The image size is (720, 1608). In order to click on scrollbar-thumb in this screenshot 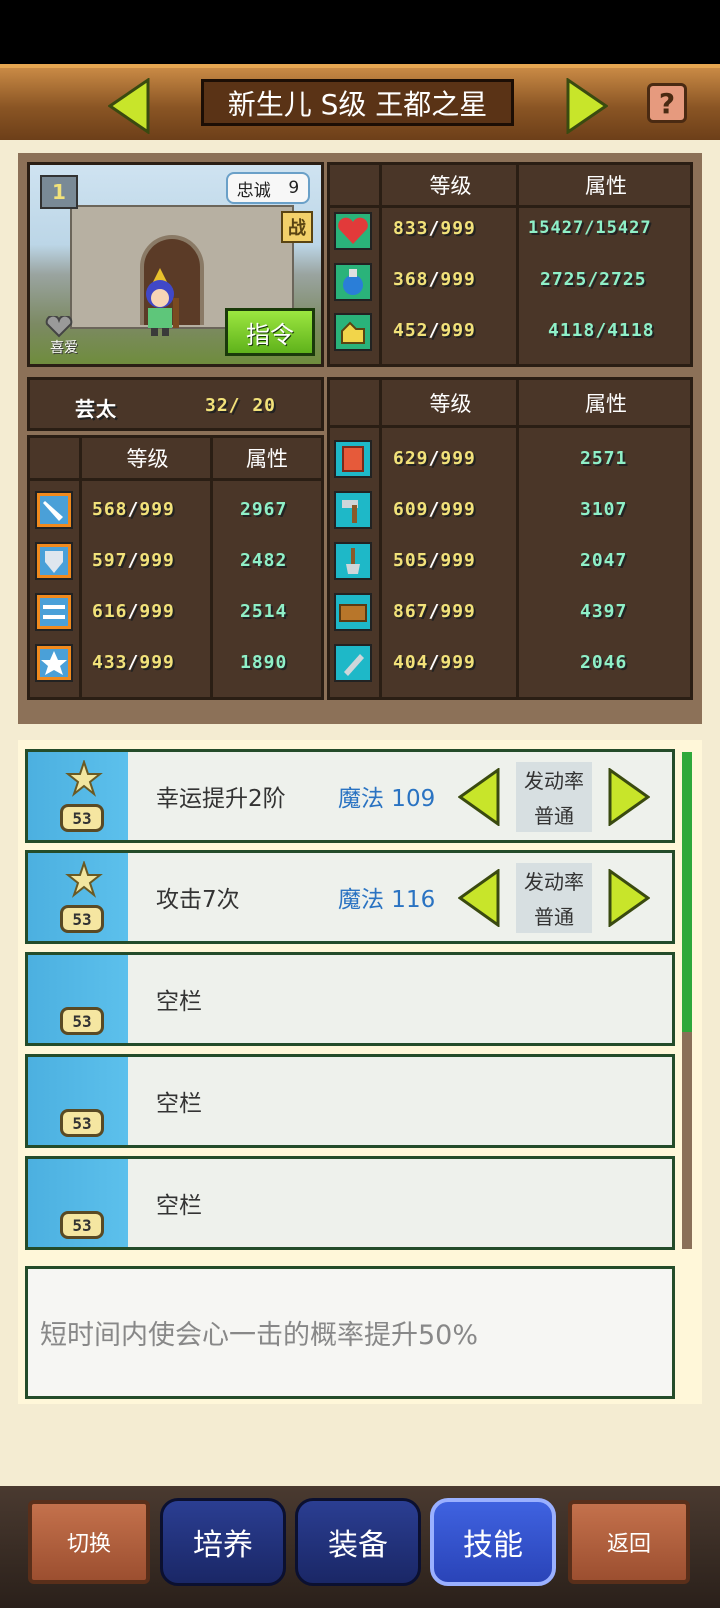, I will do `click(687, 892)`.